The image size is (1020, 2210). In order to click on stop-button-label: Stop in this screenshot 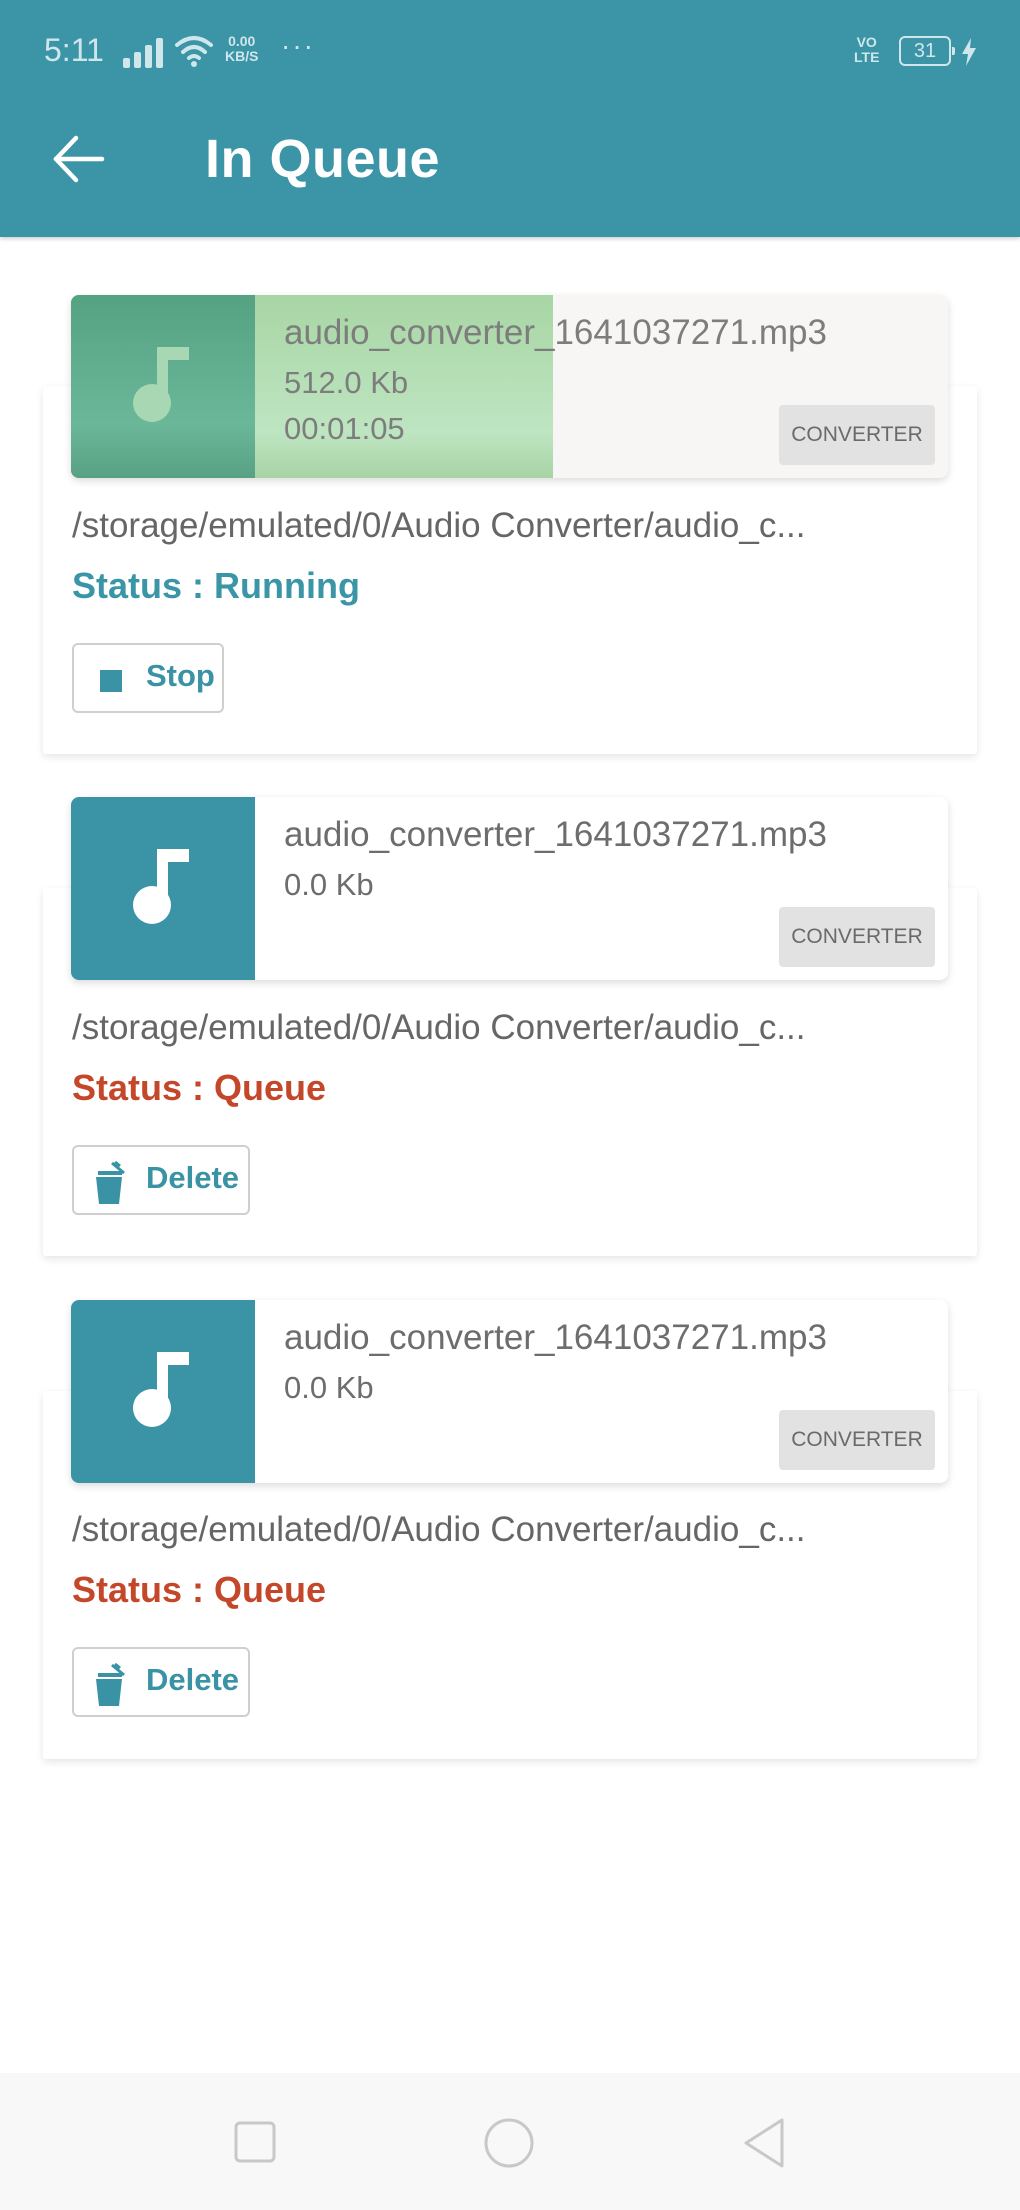, I will do `click(180, 675)`.